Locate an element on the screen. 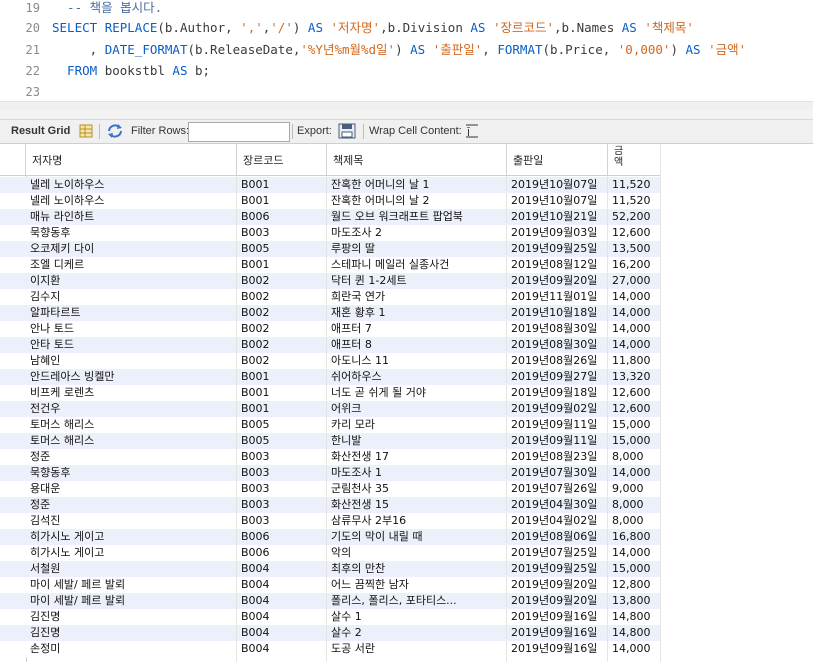 The image size is (813, 662). cell-release-date: 2019년09월20일 is located at coordinates (558, 585).